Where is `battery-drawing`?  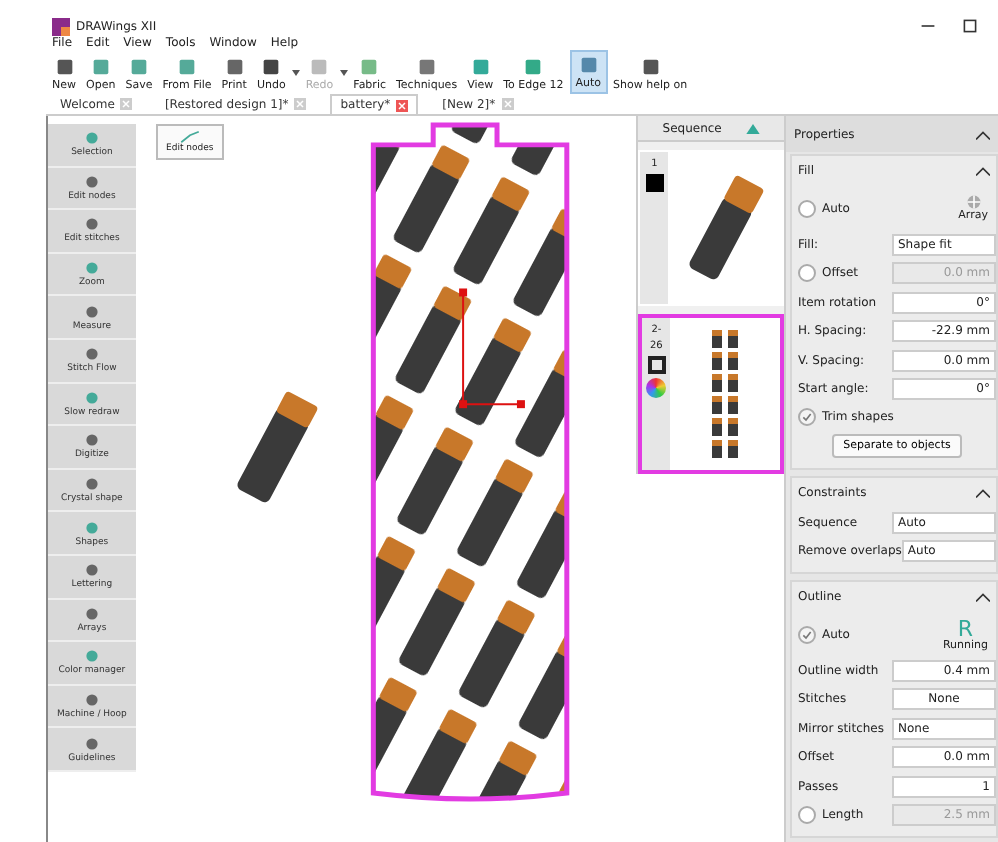 battery-drawing is located at coordinates (277, 447).